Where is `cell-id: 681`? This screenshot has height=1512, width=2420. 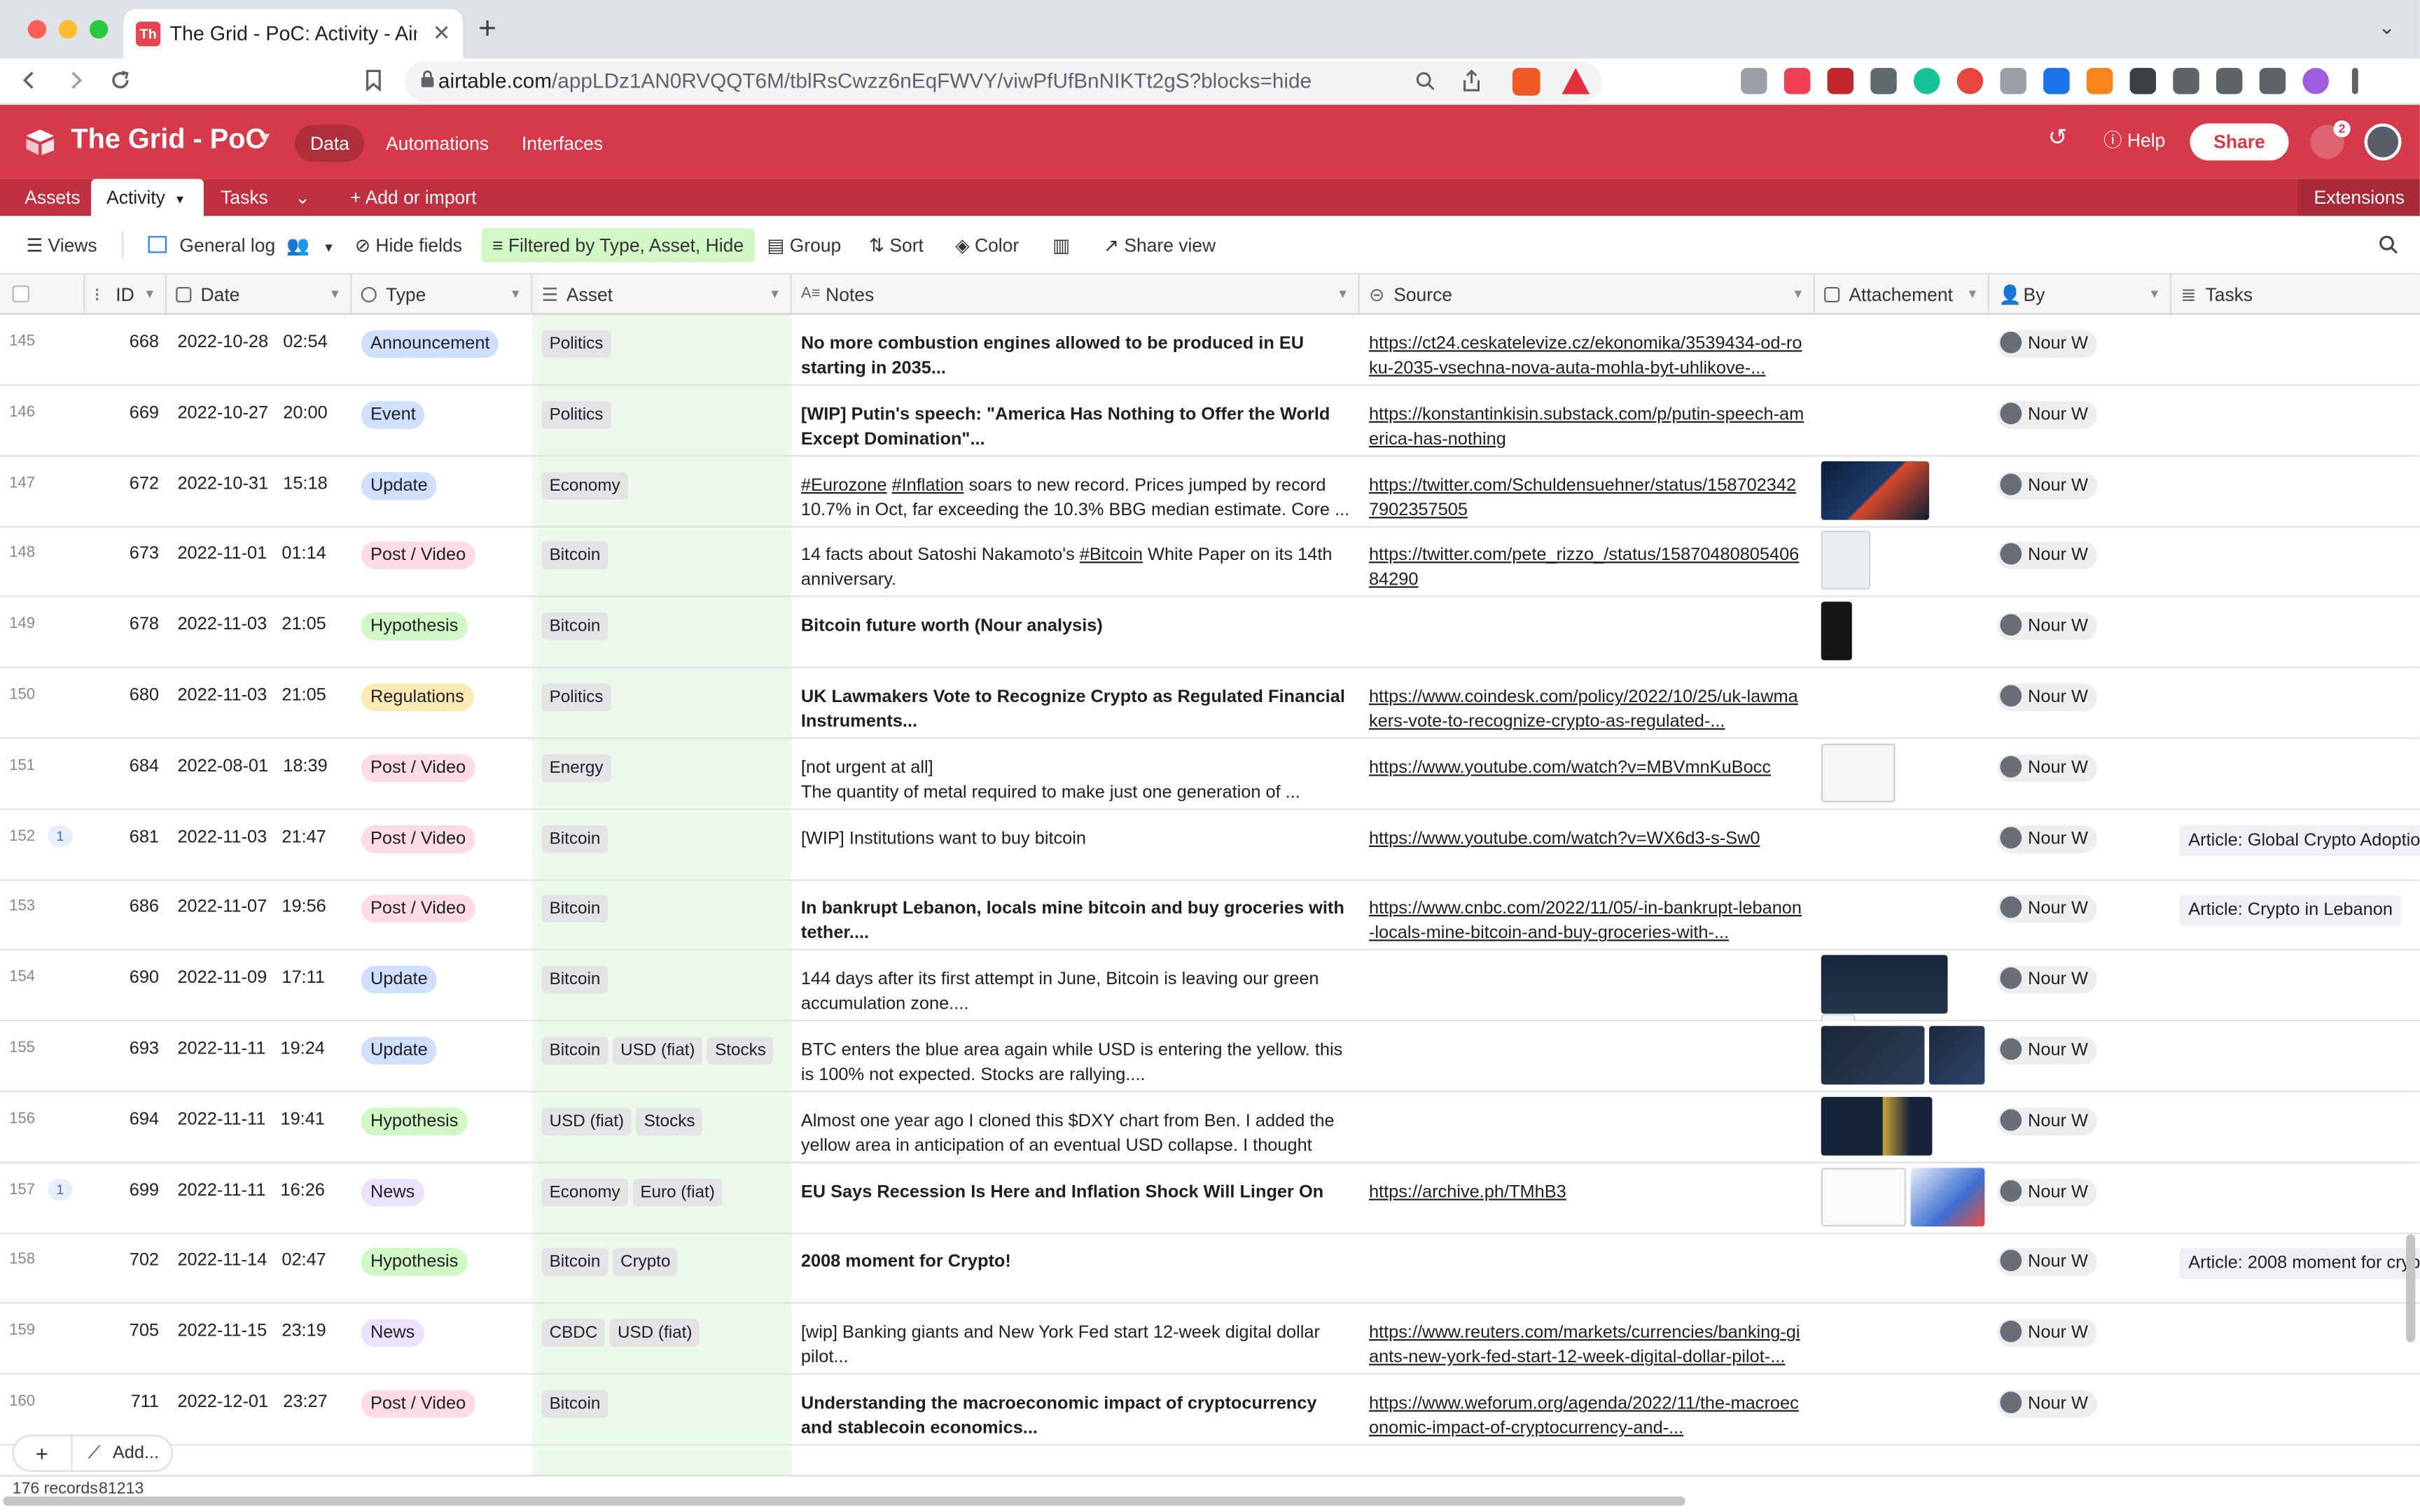
cell-id: 681 is located at coordinates (125, 844).